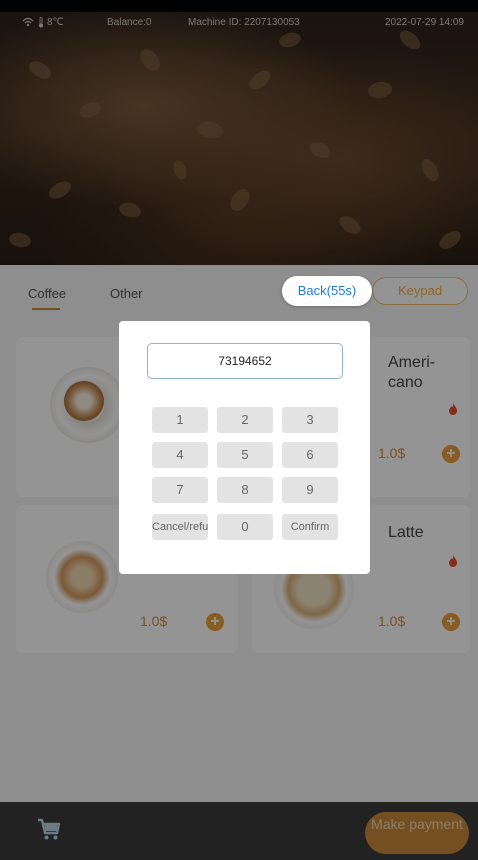  I want to click on cancel-refund-button: Cancel/refu, so click(180, 527).